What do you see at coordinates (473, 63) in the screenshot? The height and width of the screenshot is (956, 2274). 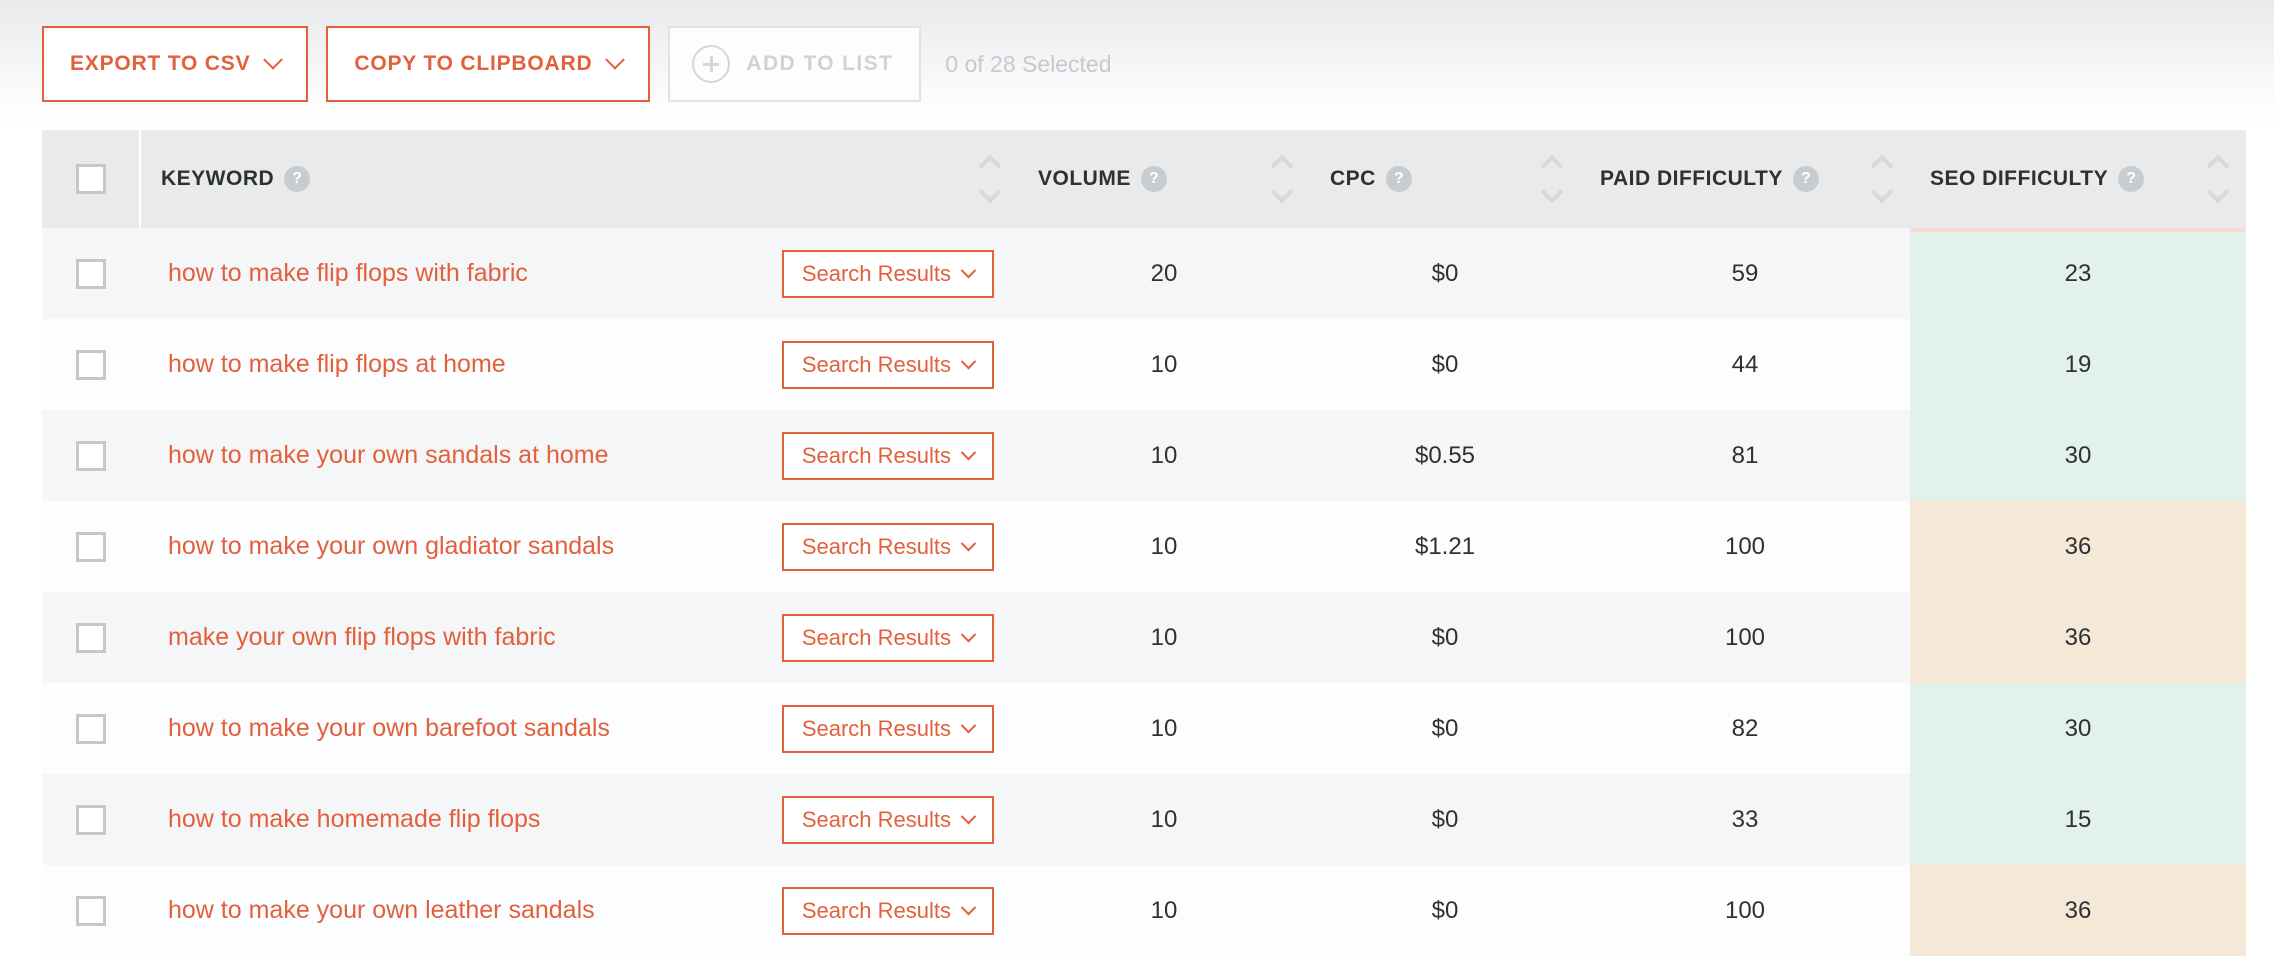 I see `copy-to-clipboard-label: COPY TO CLIPBOARD` at bounding box center [473, 63].